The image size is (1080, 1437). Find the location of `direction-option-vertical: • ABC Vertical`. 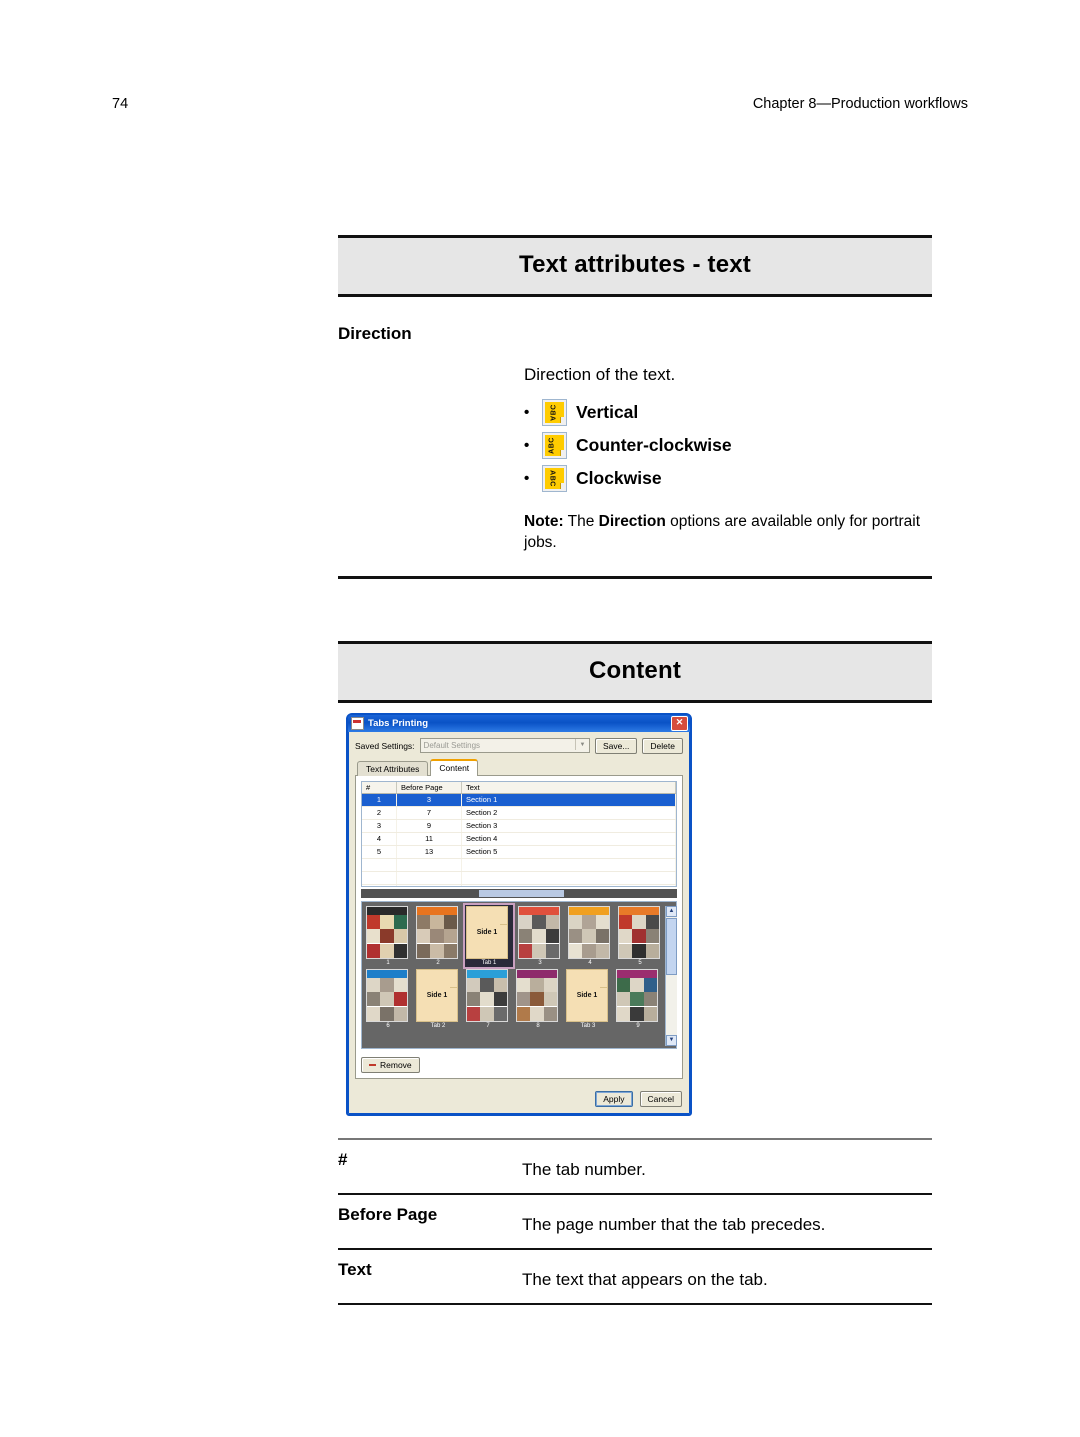

direction-option-vertical: • ABC Vertical is located at coordinates (728, 412).